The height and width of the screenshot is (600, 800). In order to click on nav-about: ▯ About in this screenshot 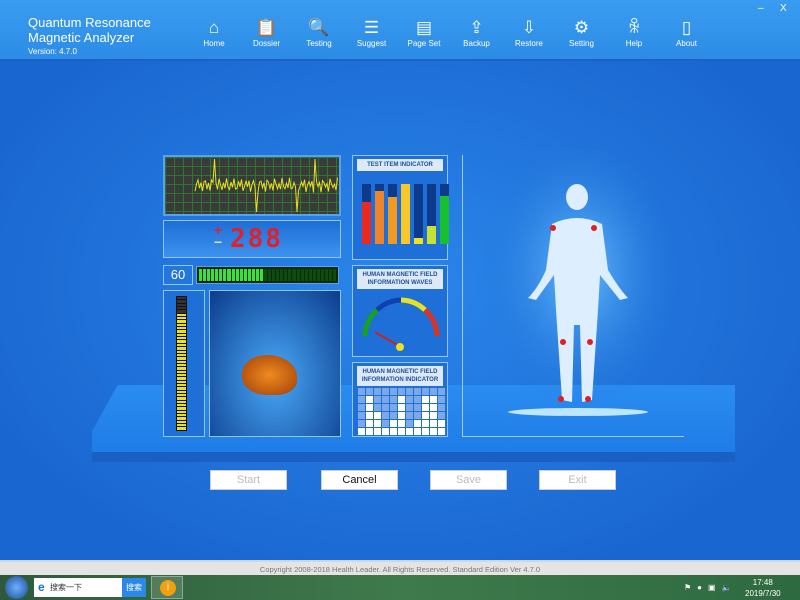, I will do `click(687, 32)`.